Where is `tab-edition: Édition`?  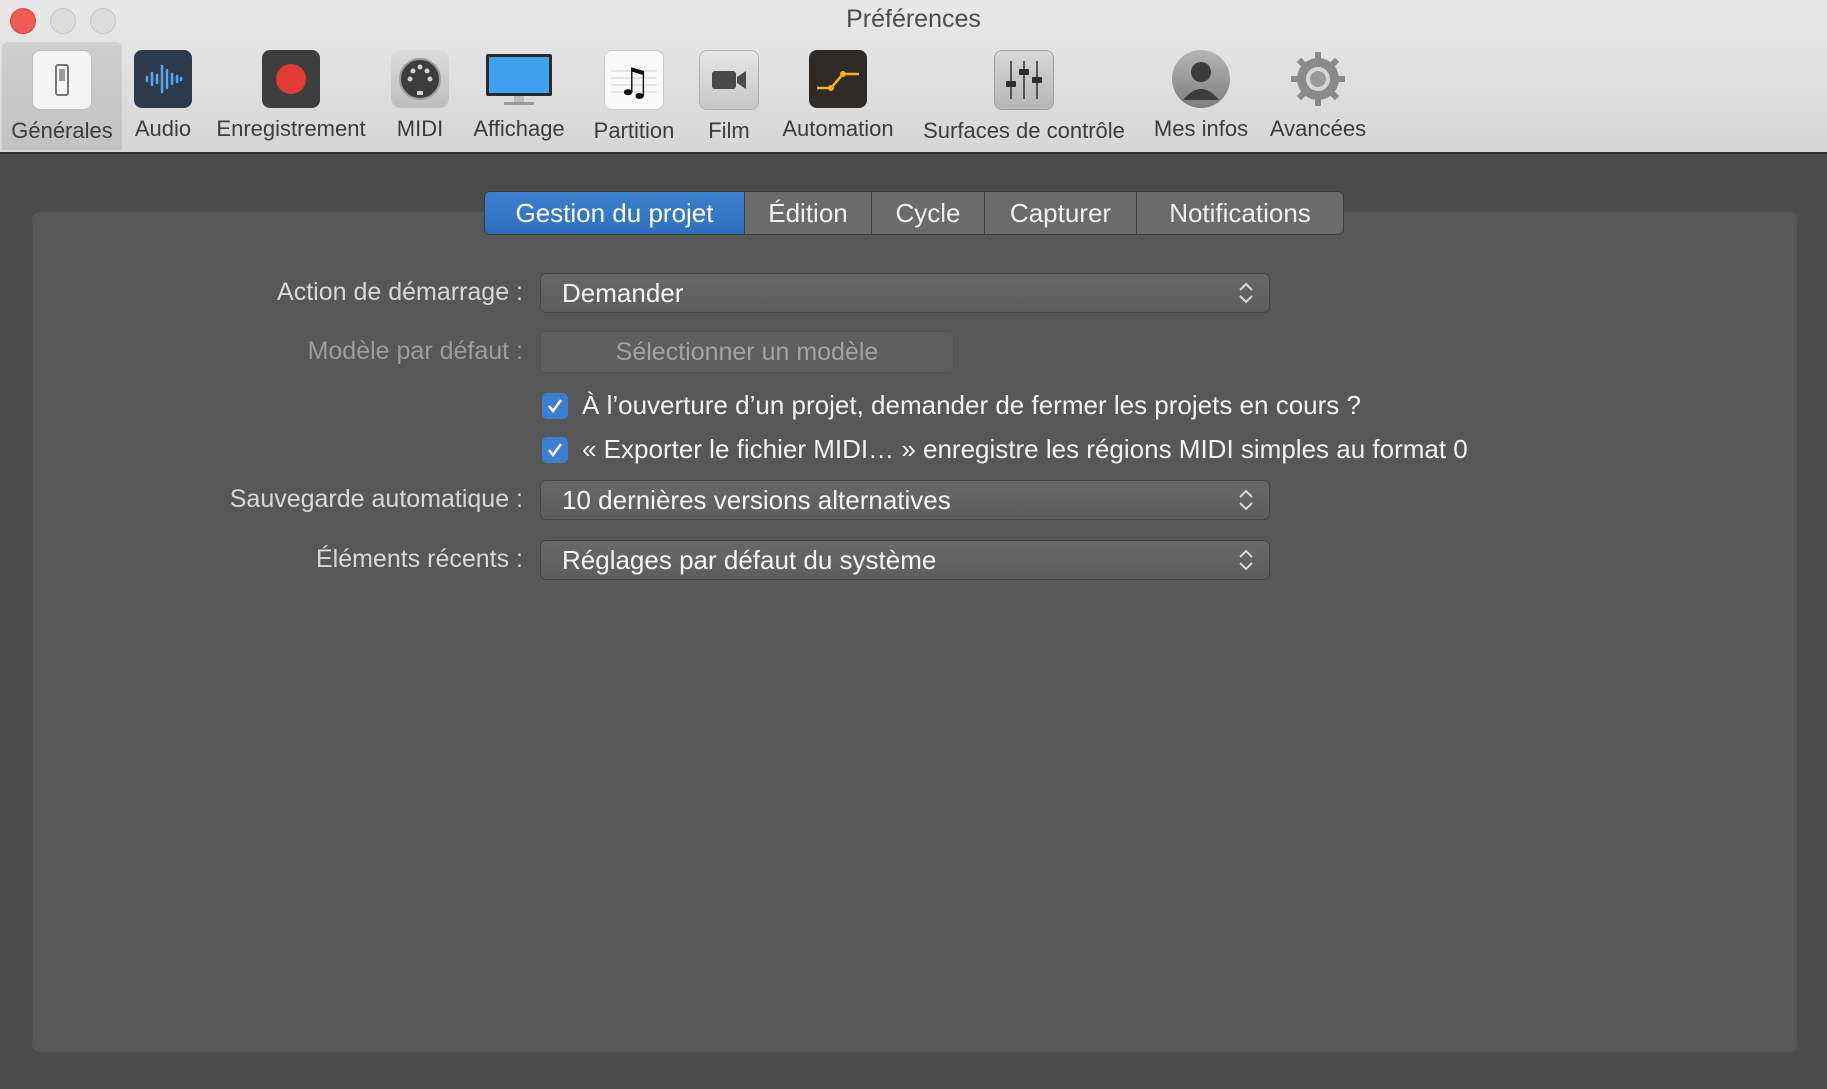 tab-edition: Édition is located at coordinates (808, 213).